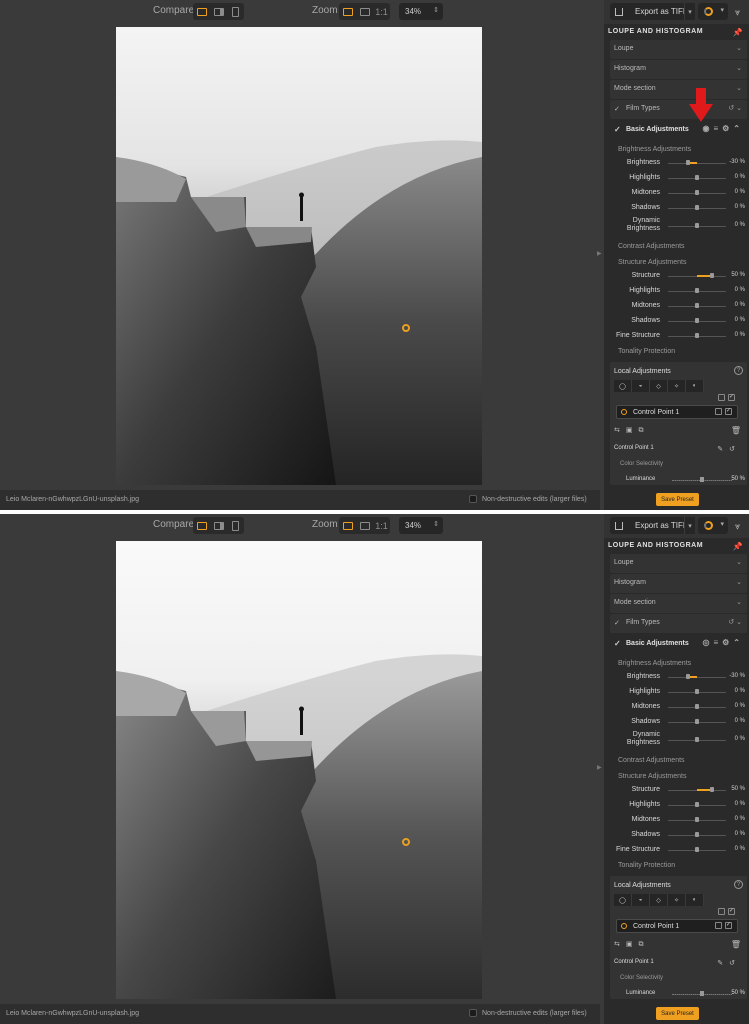 The image size is (749, 1024). Describe the element at coordinates (689, 11) in the screenshot. I see `export-dropdown: ▾` at that location.